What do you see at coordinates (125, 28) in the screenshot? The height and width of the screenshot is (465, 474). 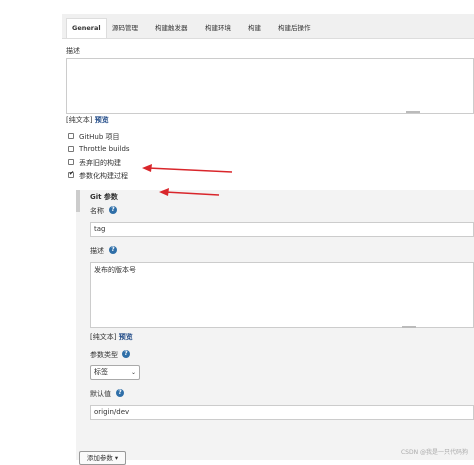 I see `tab-scm: 源码管理` at bounding box center [125, 28].